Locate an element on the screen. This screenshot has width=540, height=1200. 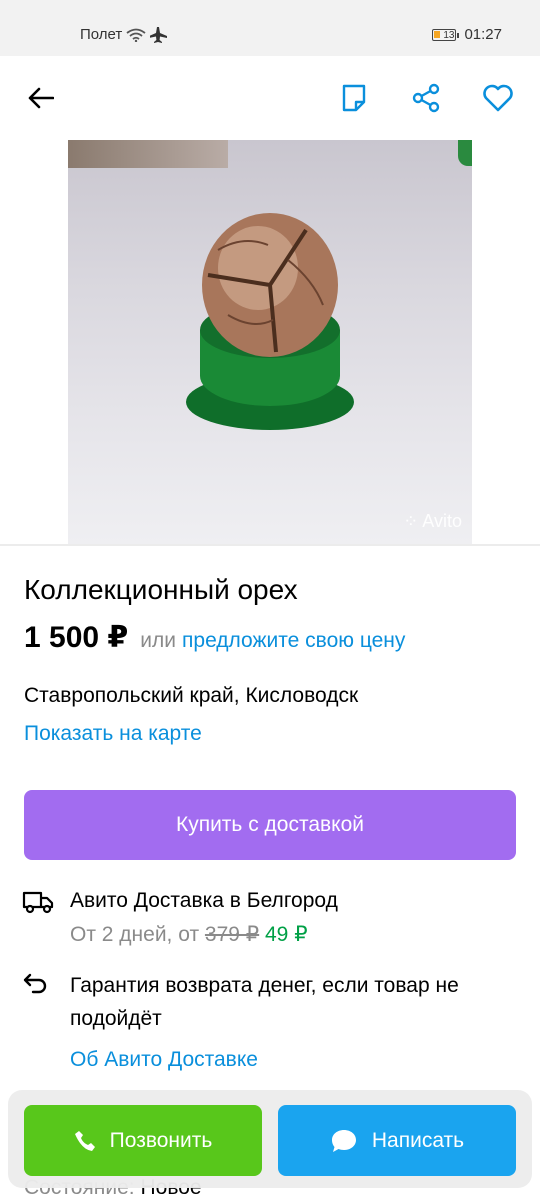
app-bar is located at coordinates (270, 98).